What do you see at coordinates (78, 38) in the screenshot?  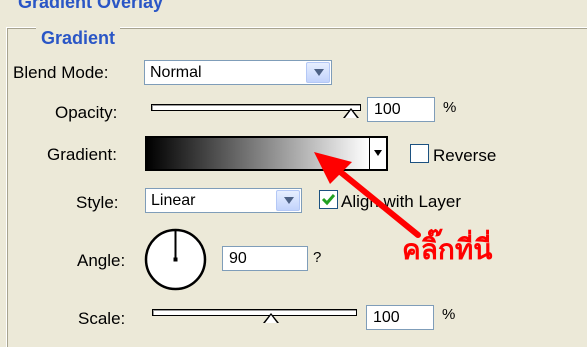 I see `gradient-group-title: Gradient` at bounding box center [78, 38].